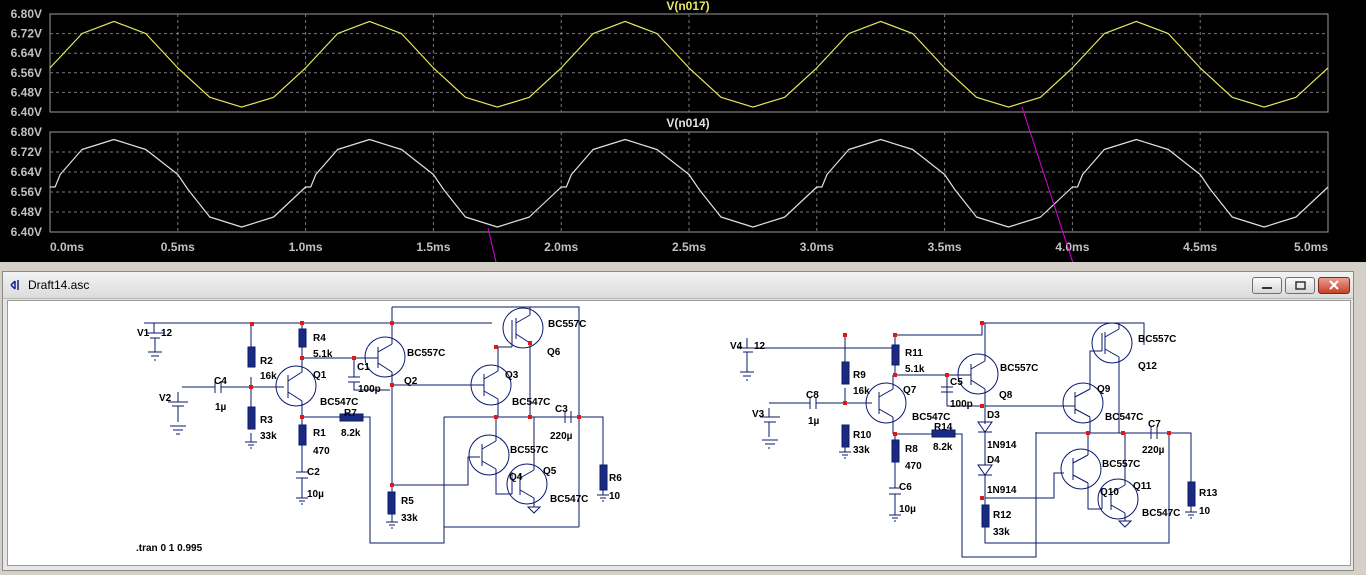 The image size is (1366, 575). What do you see at coordinates (911, 449) in the screenshot?
I see `component-label-r8: R8` at bounding box center [911, 449].